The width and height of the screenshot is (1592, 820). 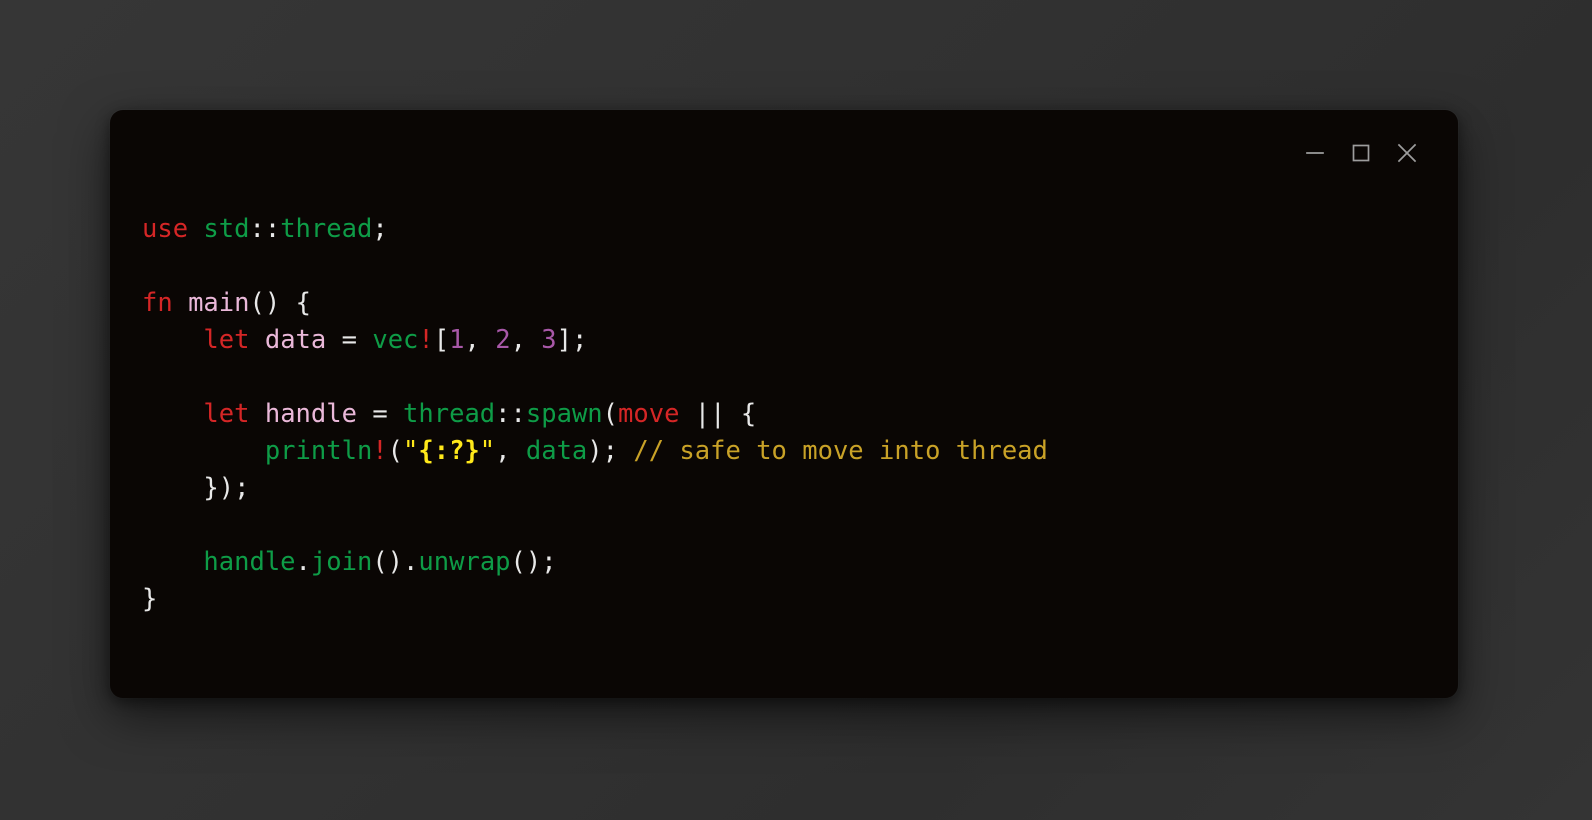 What do you see at coordinates (526, 340) in the screenshot?
I see `token-comma-b: ,` at bounding box center [526, 340].